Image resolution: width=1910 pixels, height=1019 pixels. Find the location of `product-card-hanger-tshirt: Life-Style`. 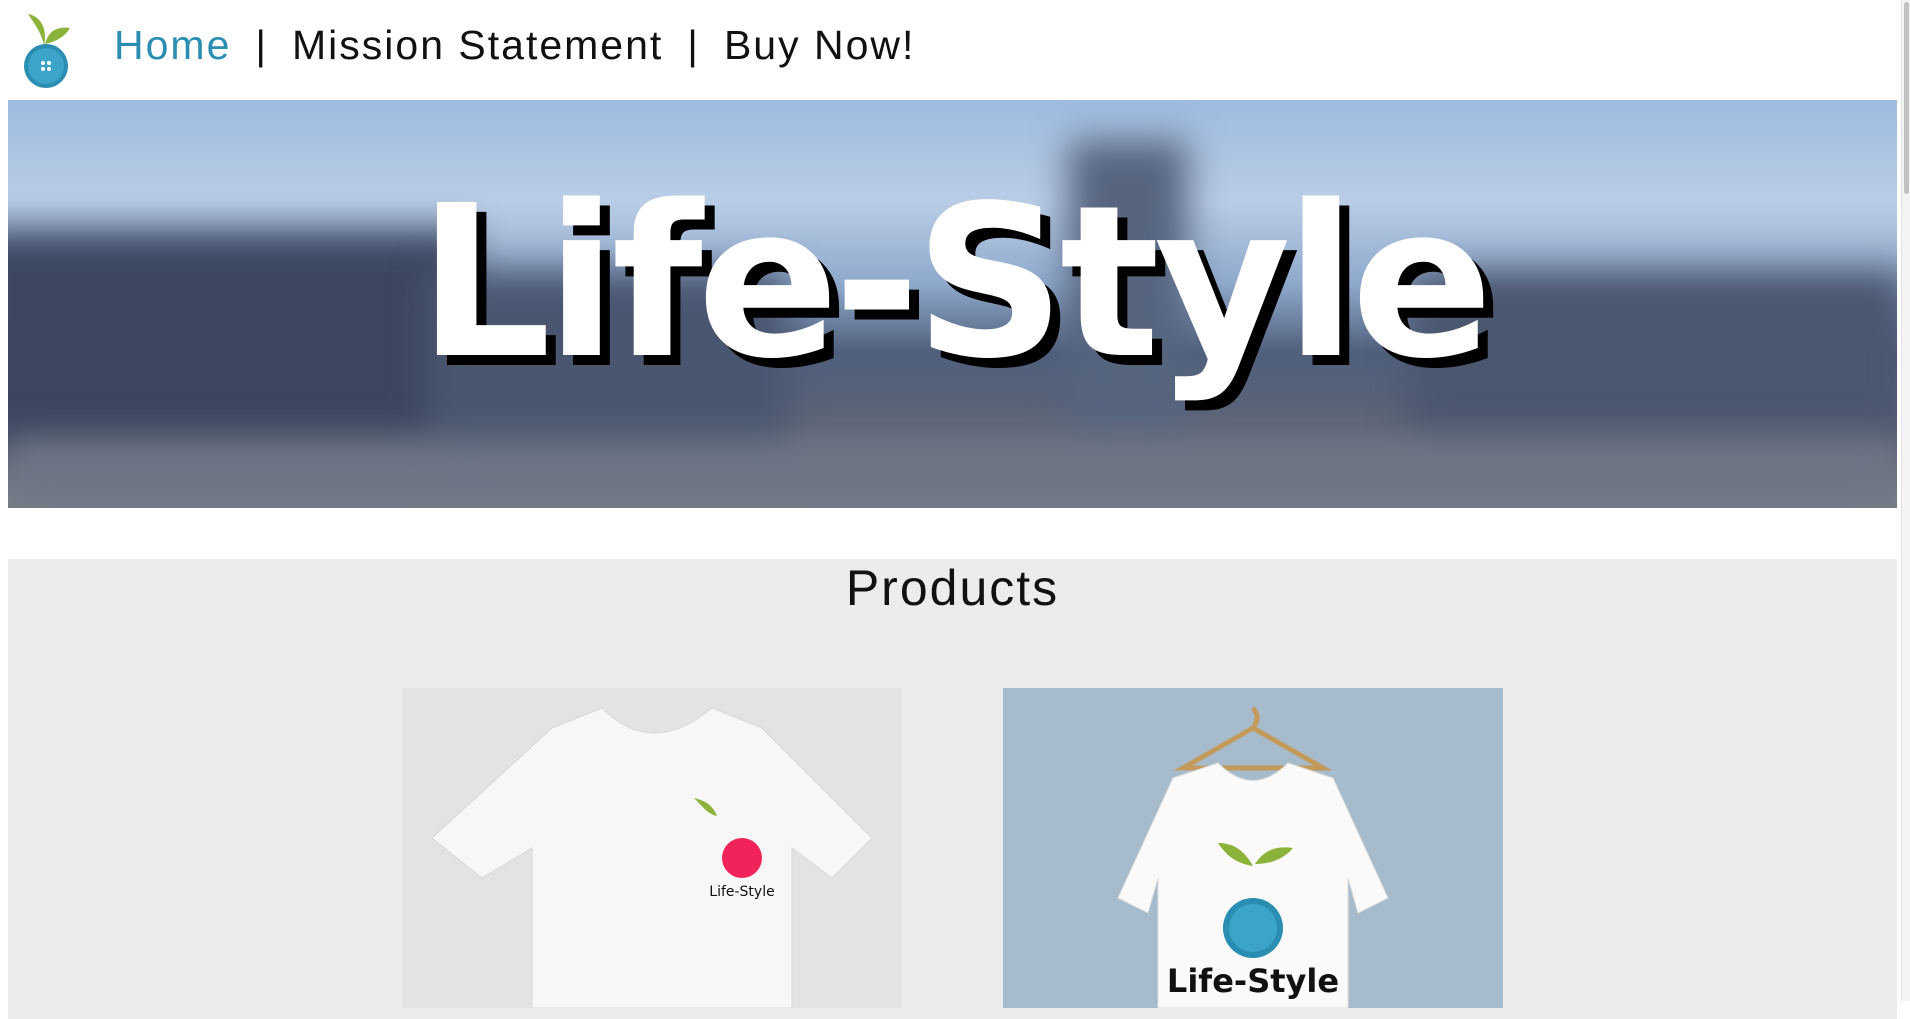

product-card-hanger-tshirt: Life-Style is located at coordinates (1253, 848).